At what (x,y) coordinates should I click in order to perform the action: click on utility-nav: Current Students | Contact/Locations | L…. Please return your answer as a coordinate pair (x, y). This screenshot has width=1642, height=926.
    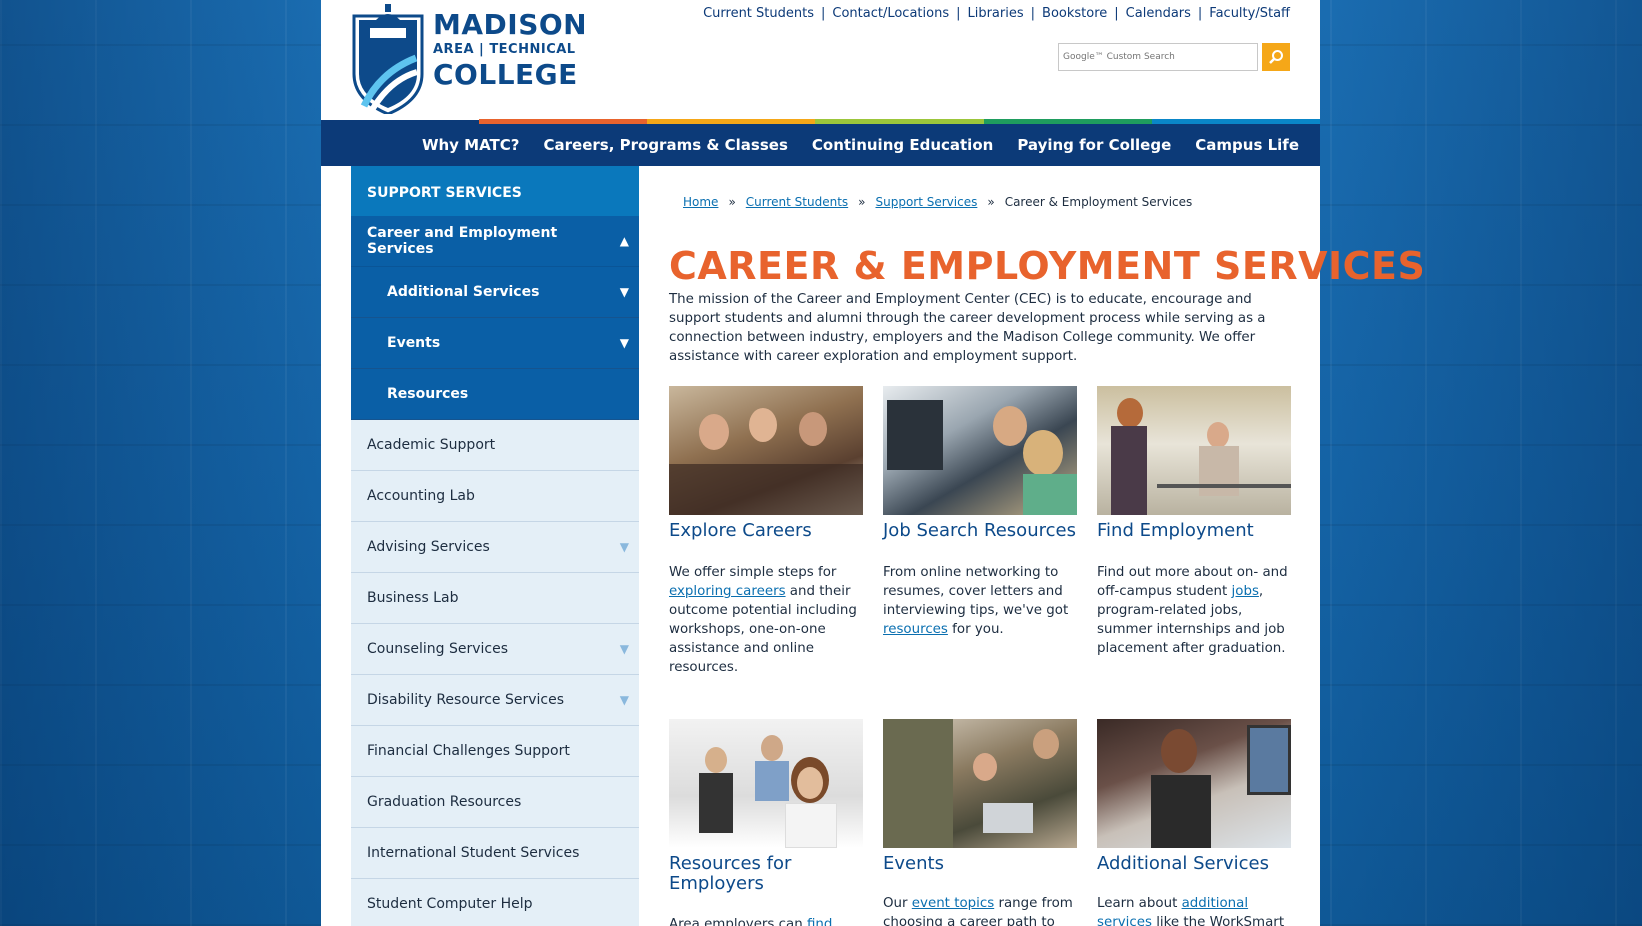
    Looking at the image, I should click on (996, 13).